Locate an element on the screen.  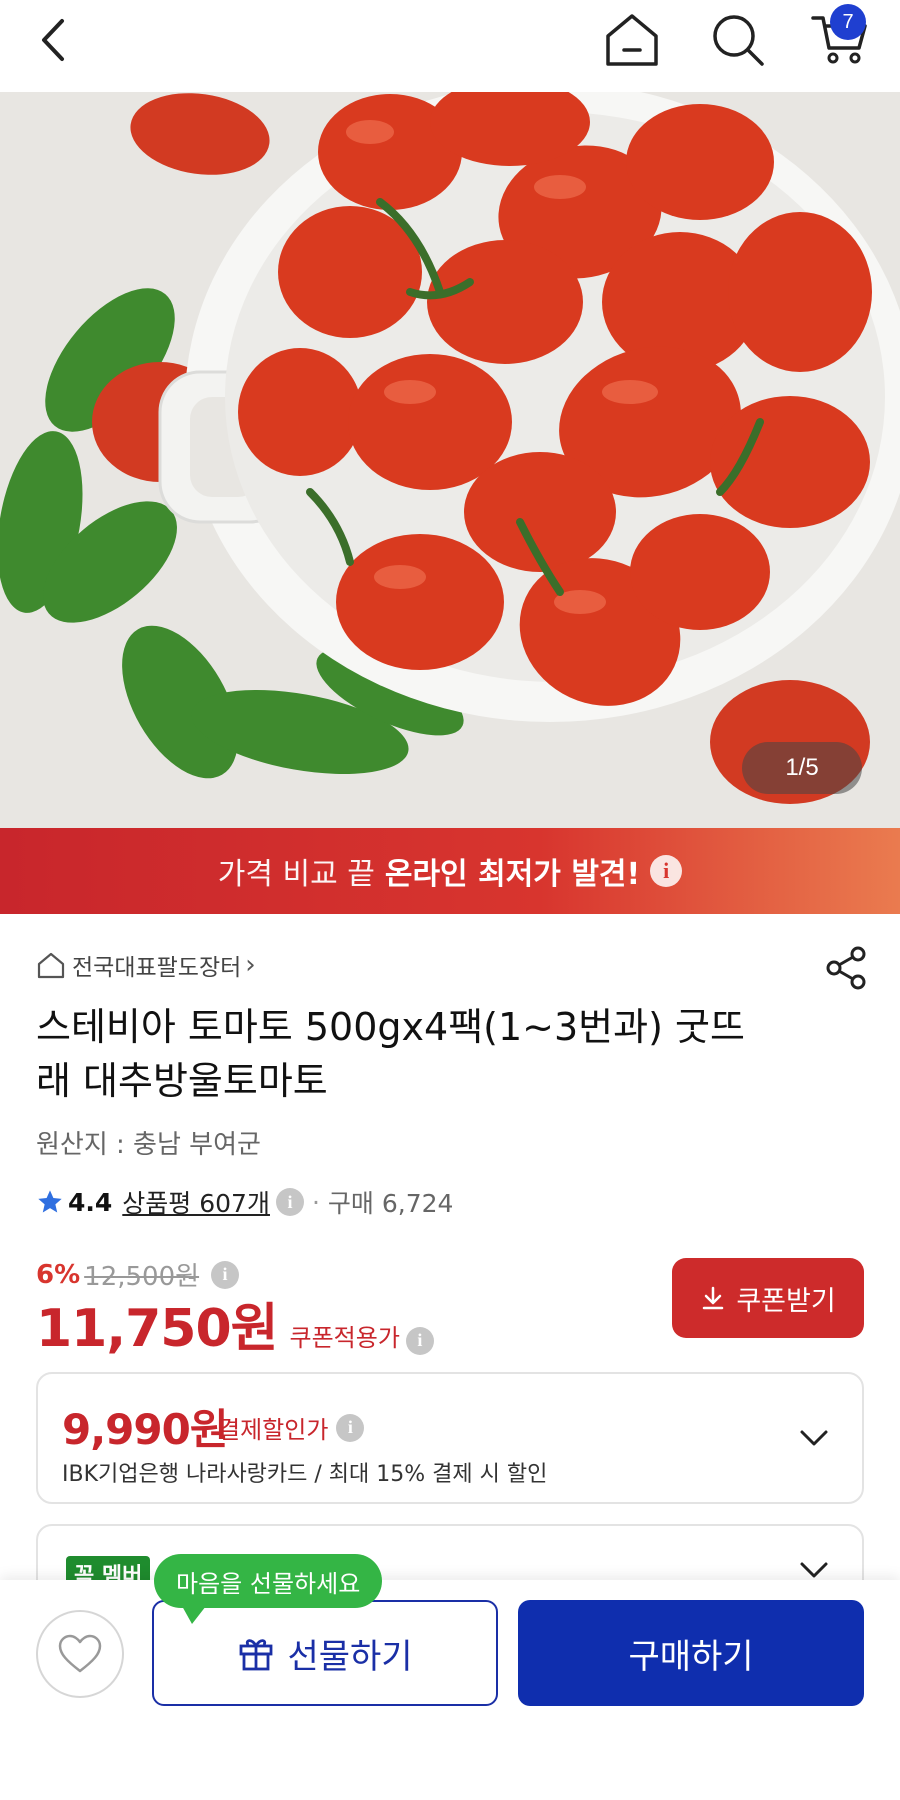
store-name: 전국대표팔도장터 is located at coordinates (157, 968).